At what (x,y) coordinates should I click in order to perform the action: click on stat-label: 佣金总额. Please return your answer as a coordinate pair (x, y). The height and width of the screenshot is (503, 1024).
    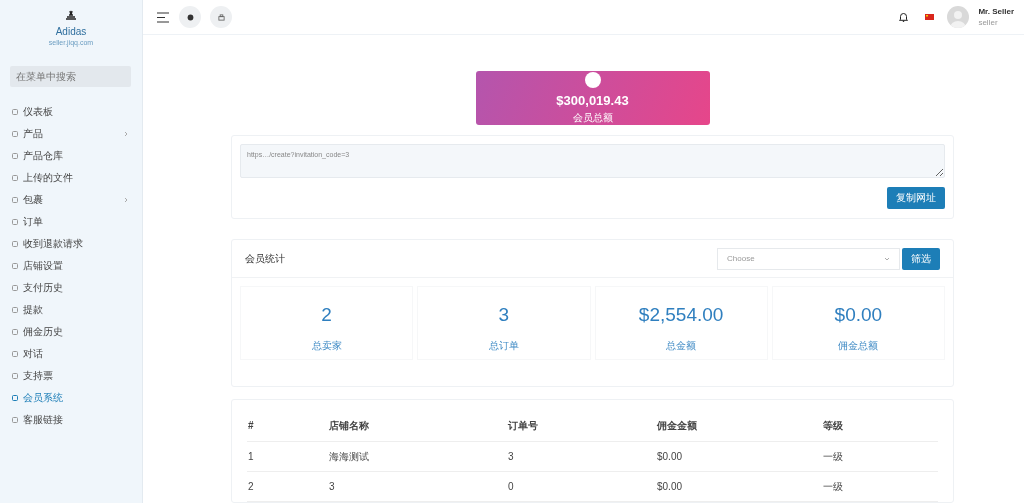
    Looking at the image, I should click on (858, 346).